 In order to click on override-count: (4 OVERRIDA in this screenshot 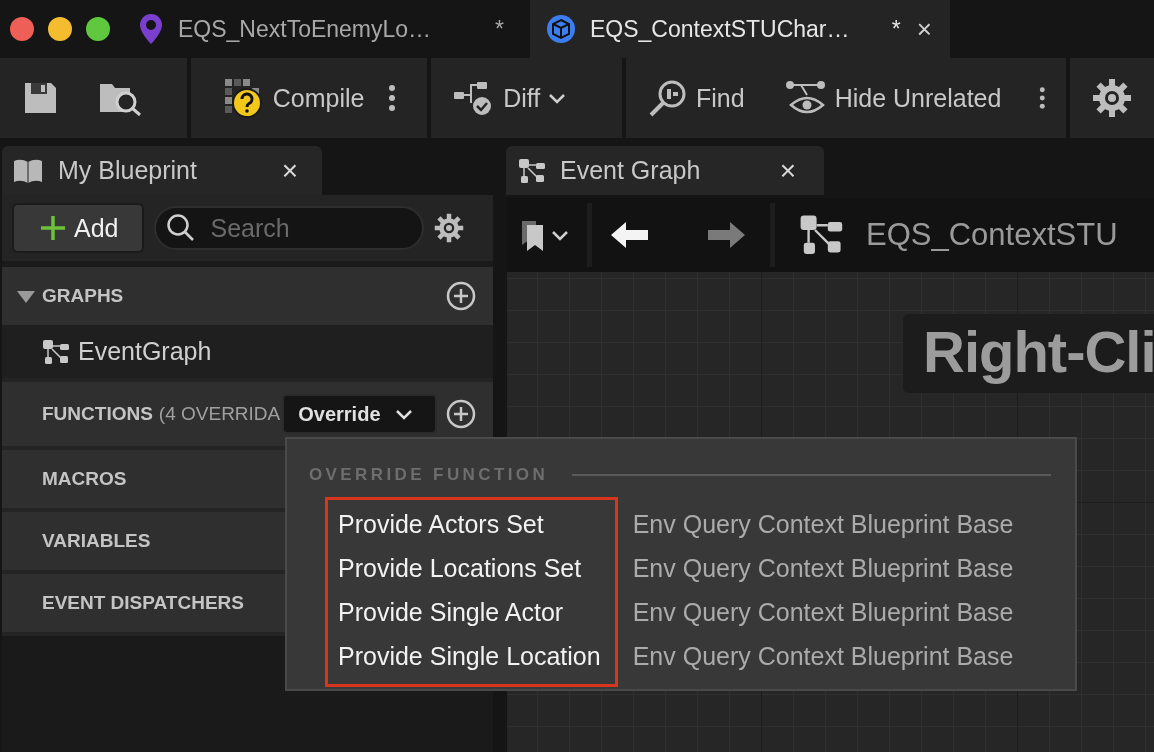, I will do `click(219, 414)`.